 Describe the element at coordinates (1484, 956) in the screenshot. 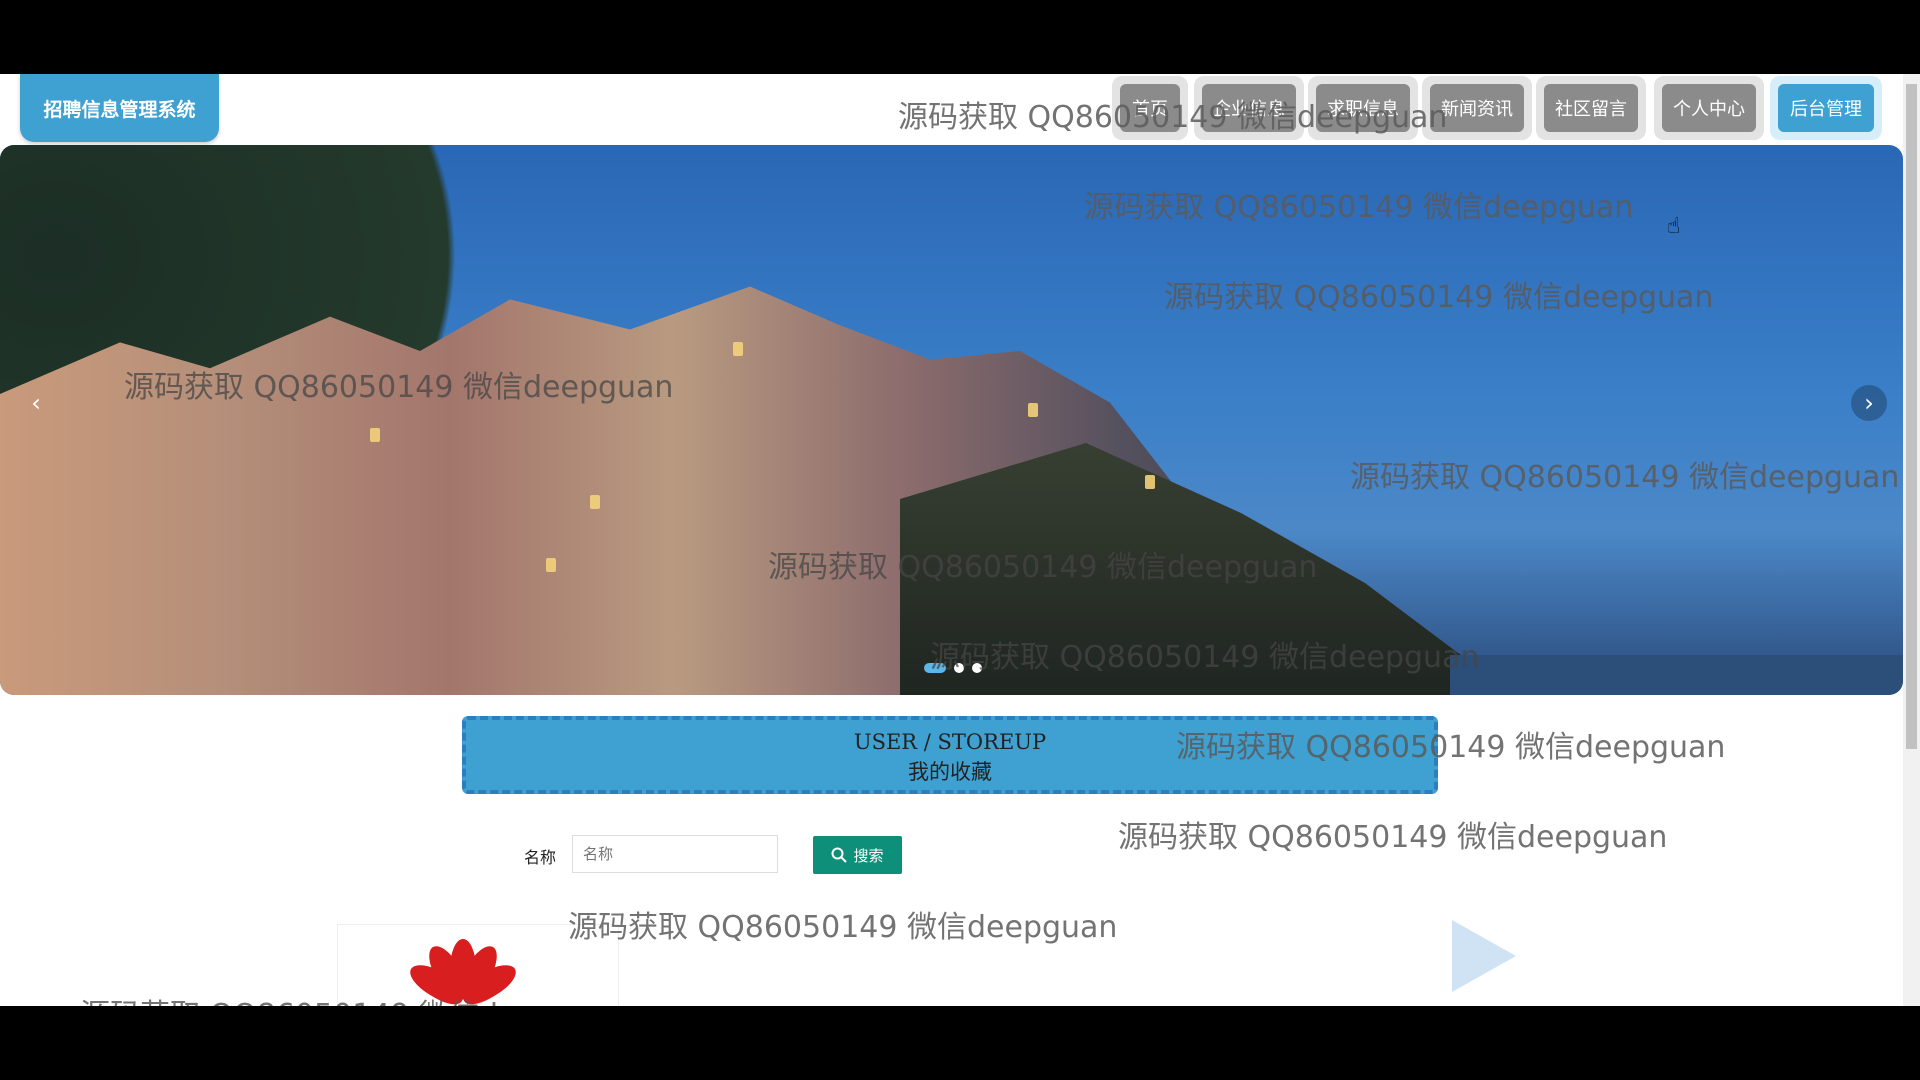

I see `play-icon` at that location.